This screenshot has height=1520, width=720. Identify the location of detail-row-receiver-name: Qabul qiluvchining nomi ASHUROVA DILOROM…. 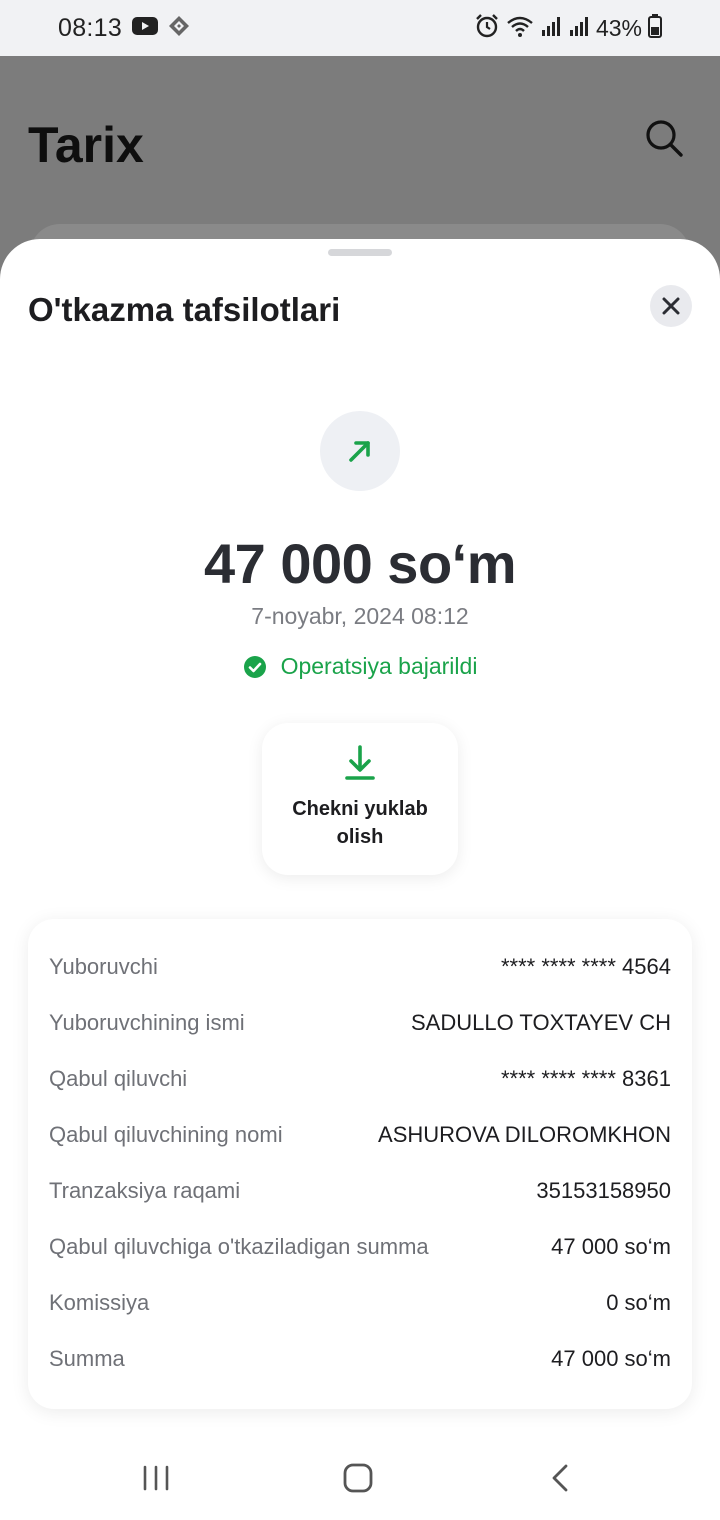
(360, 1135).